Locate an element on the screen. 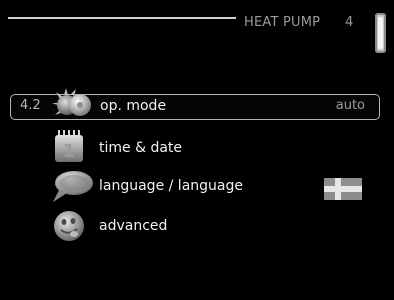  speech-bubble-icon is located at coordinates (73, 186).